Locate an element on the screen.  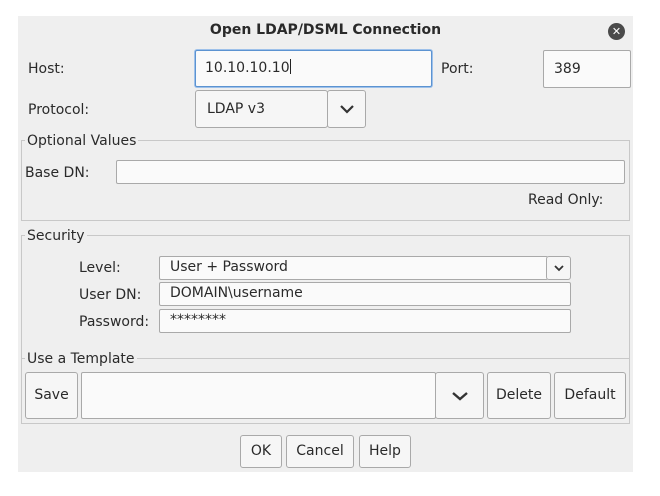
level-select: User + Password is located at coordinates (353, 268).